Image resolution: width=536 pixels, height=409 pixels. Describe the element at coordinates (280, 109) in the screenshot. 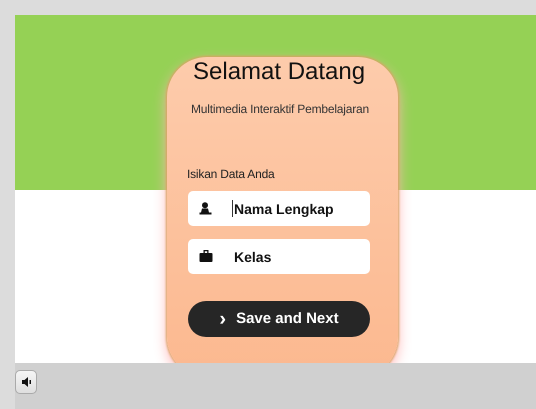

I see `subtitle: Multimedia Interaktif Pembelajaran` at that location.